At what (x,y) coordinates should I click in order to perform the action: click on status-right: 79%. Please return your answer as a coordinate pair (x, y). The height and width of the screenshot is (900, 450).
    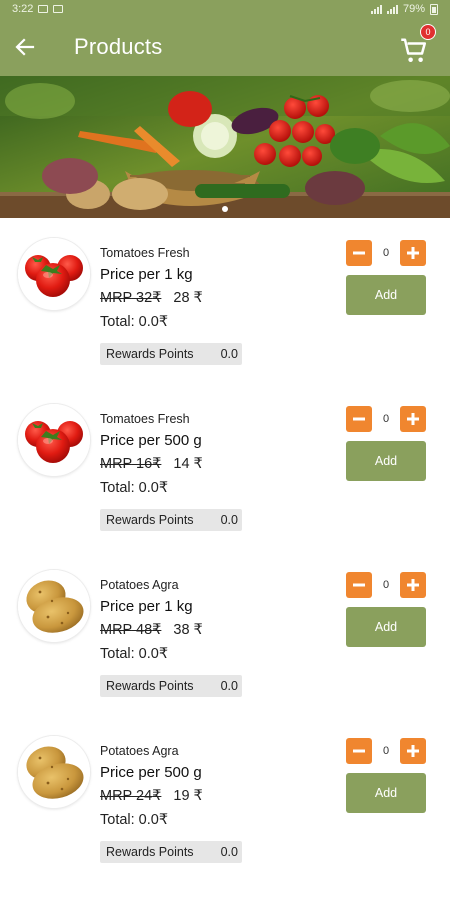
    Looking at the image, I should click on (404, 9).